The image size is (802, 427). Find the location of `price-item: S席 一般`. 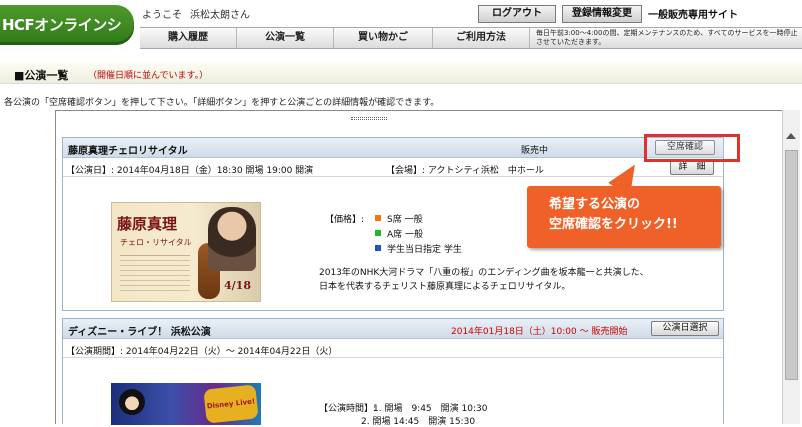

price-item: S席 一般 is located at coordinates (399, 218).